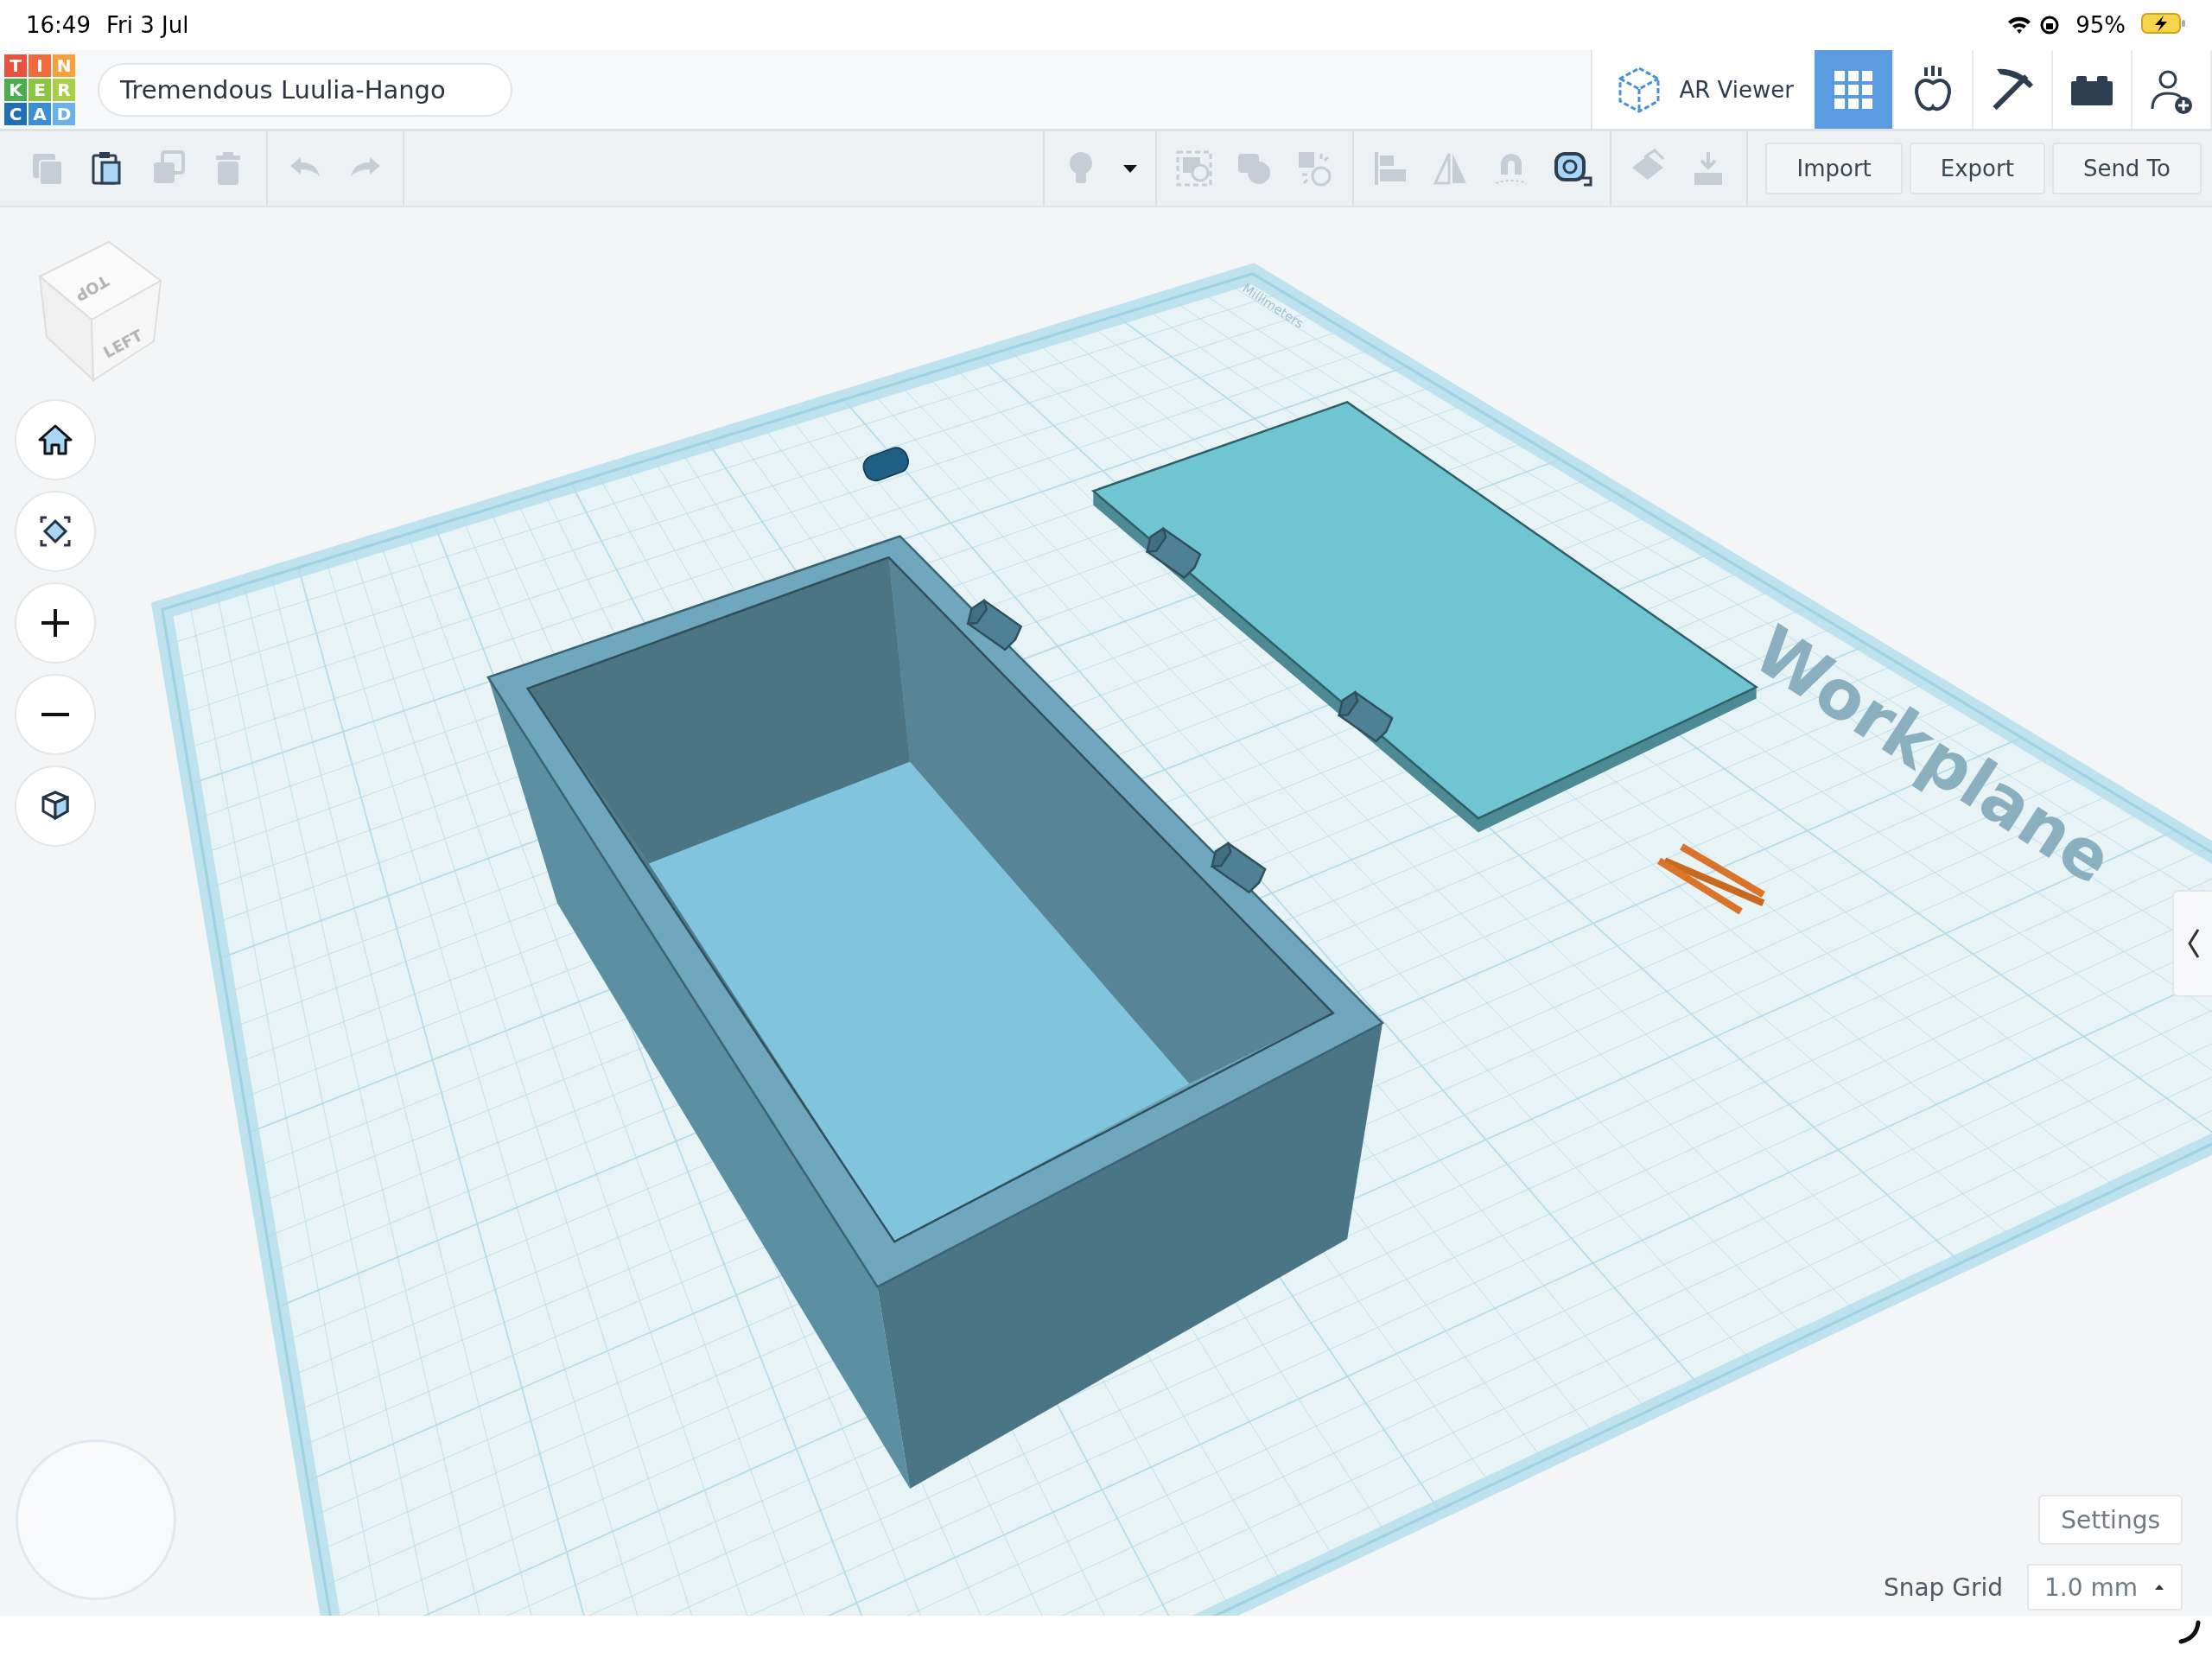  I want to click on logo-letter: N, so click(64, 65).